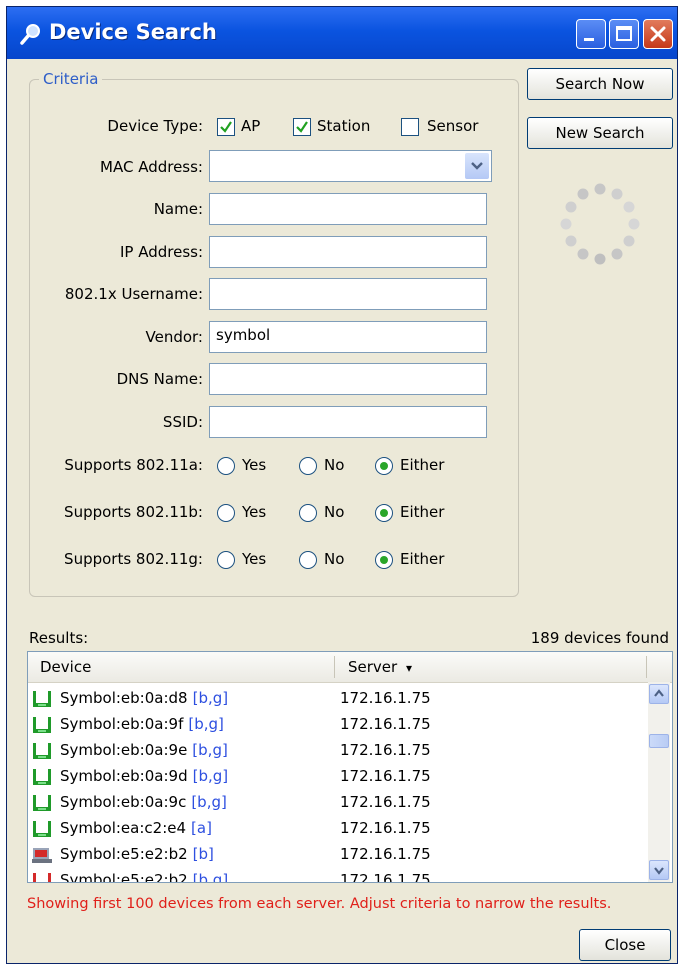 This screenshot has height=969, width=683. What do you see at coordinates (337, 875) in the screenshot?
I see `table-row: Symbol:e5:e2:b2 [b,g] 172.16.1.75` at bounding box center [337, 875].